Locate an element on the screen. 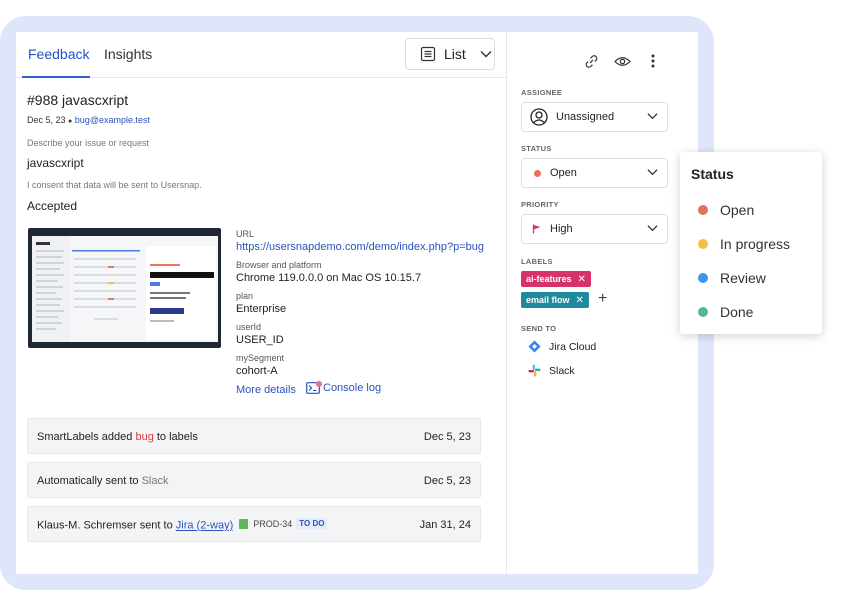 The width and height of the screenshot is (844, 590). active-tab-indicator is located at coordinates (56, 77).